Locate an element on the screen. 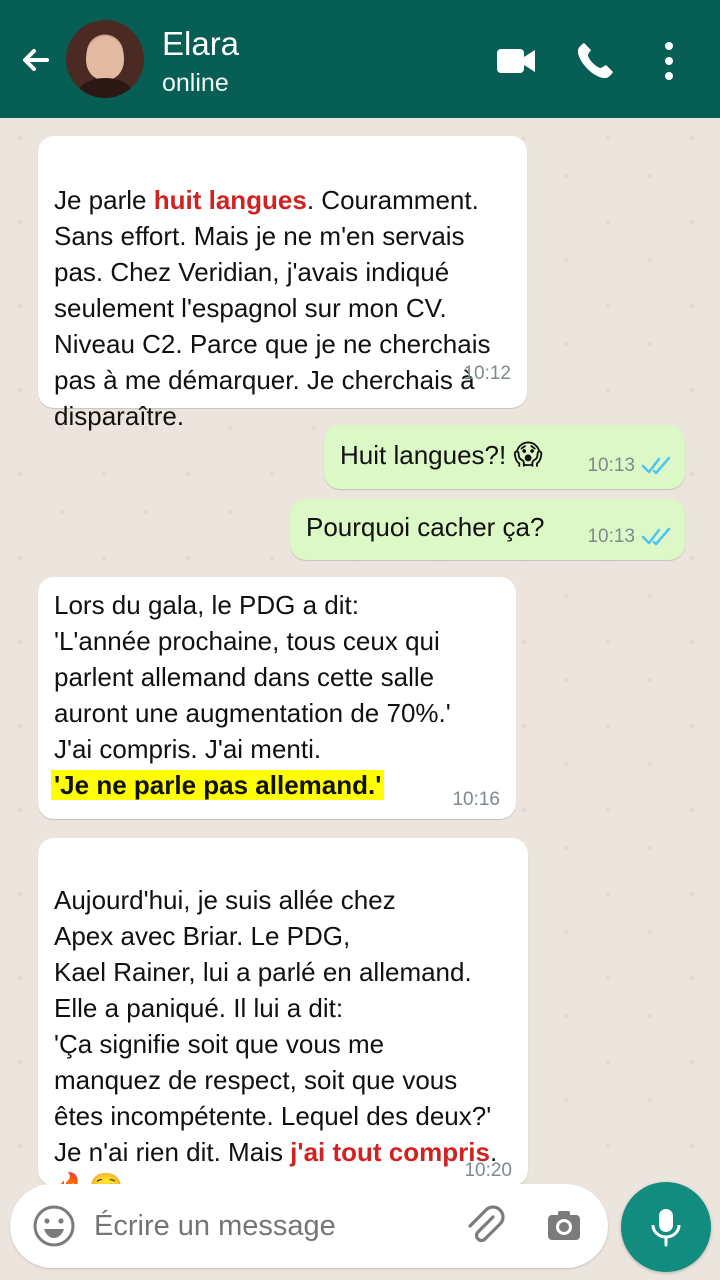  message-bubble-outgoing: Pourquoi cacher ça? 10:13 is located at coordinates (487, 529).